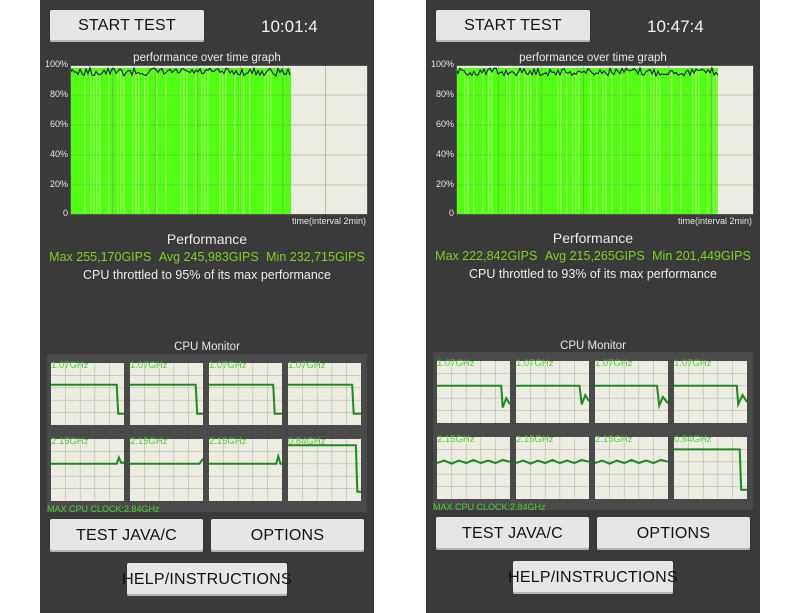 This screenshot has height=613, width=800. Describe the element at coordinates (486, 256) in the screenshot. I see `max-gips: Max 222,842GIPS` at that location.